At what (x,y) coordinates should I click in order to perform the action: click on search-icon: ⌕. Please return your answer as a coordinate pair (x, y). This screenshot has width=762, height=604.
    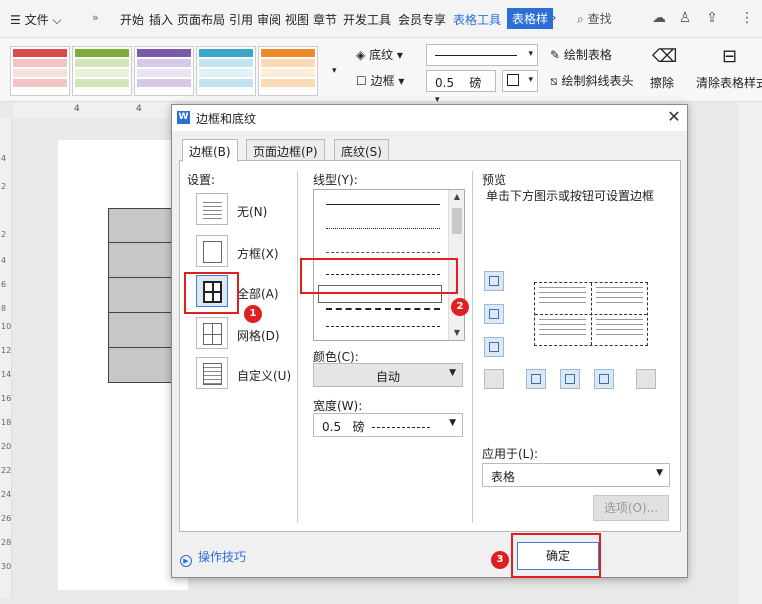
    Looking at the image, I should click on (580, 19).